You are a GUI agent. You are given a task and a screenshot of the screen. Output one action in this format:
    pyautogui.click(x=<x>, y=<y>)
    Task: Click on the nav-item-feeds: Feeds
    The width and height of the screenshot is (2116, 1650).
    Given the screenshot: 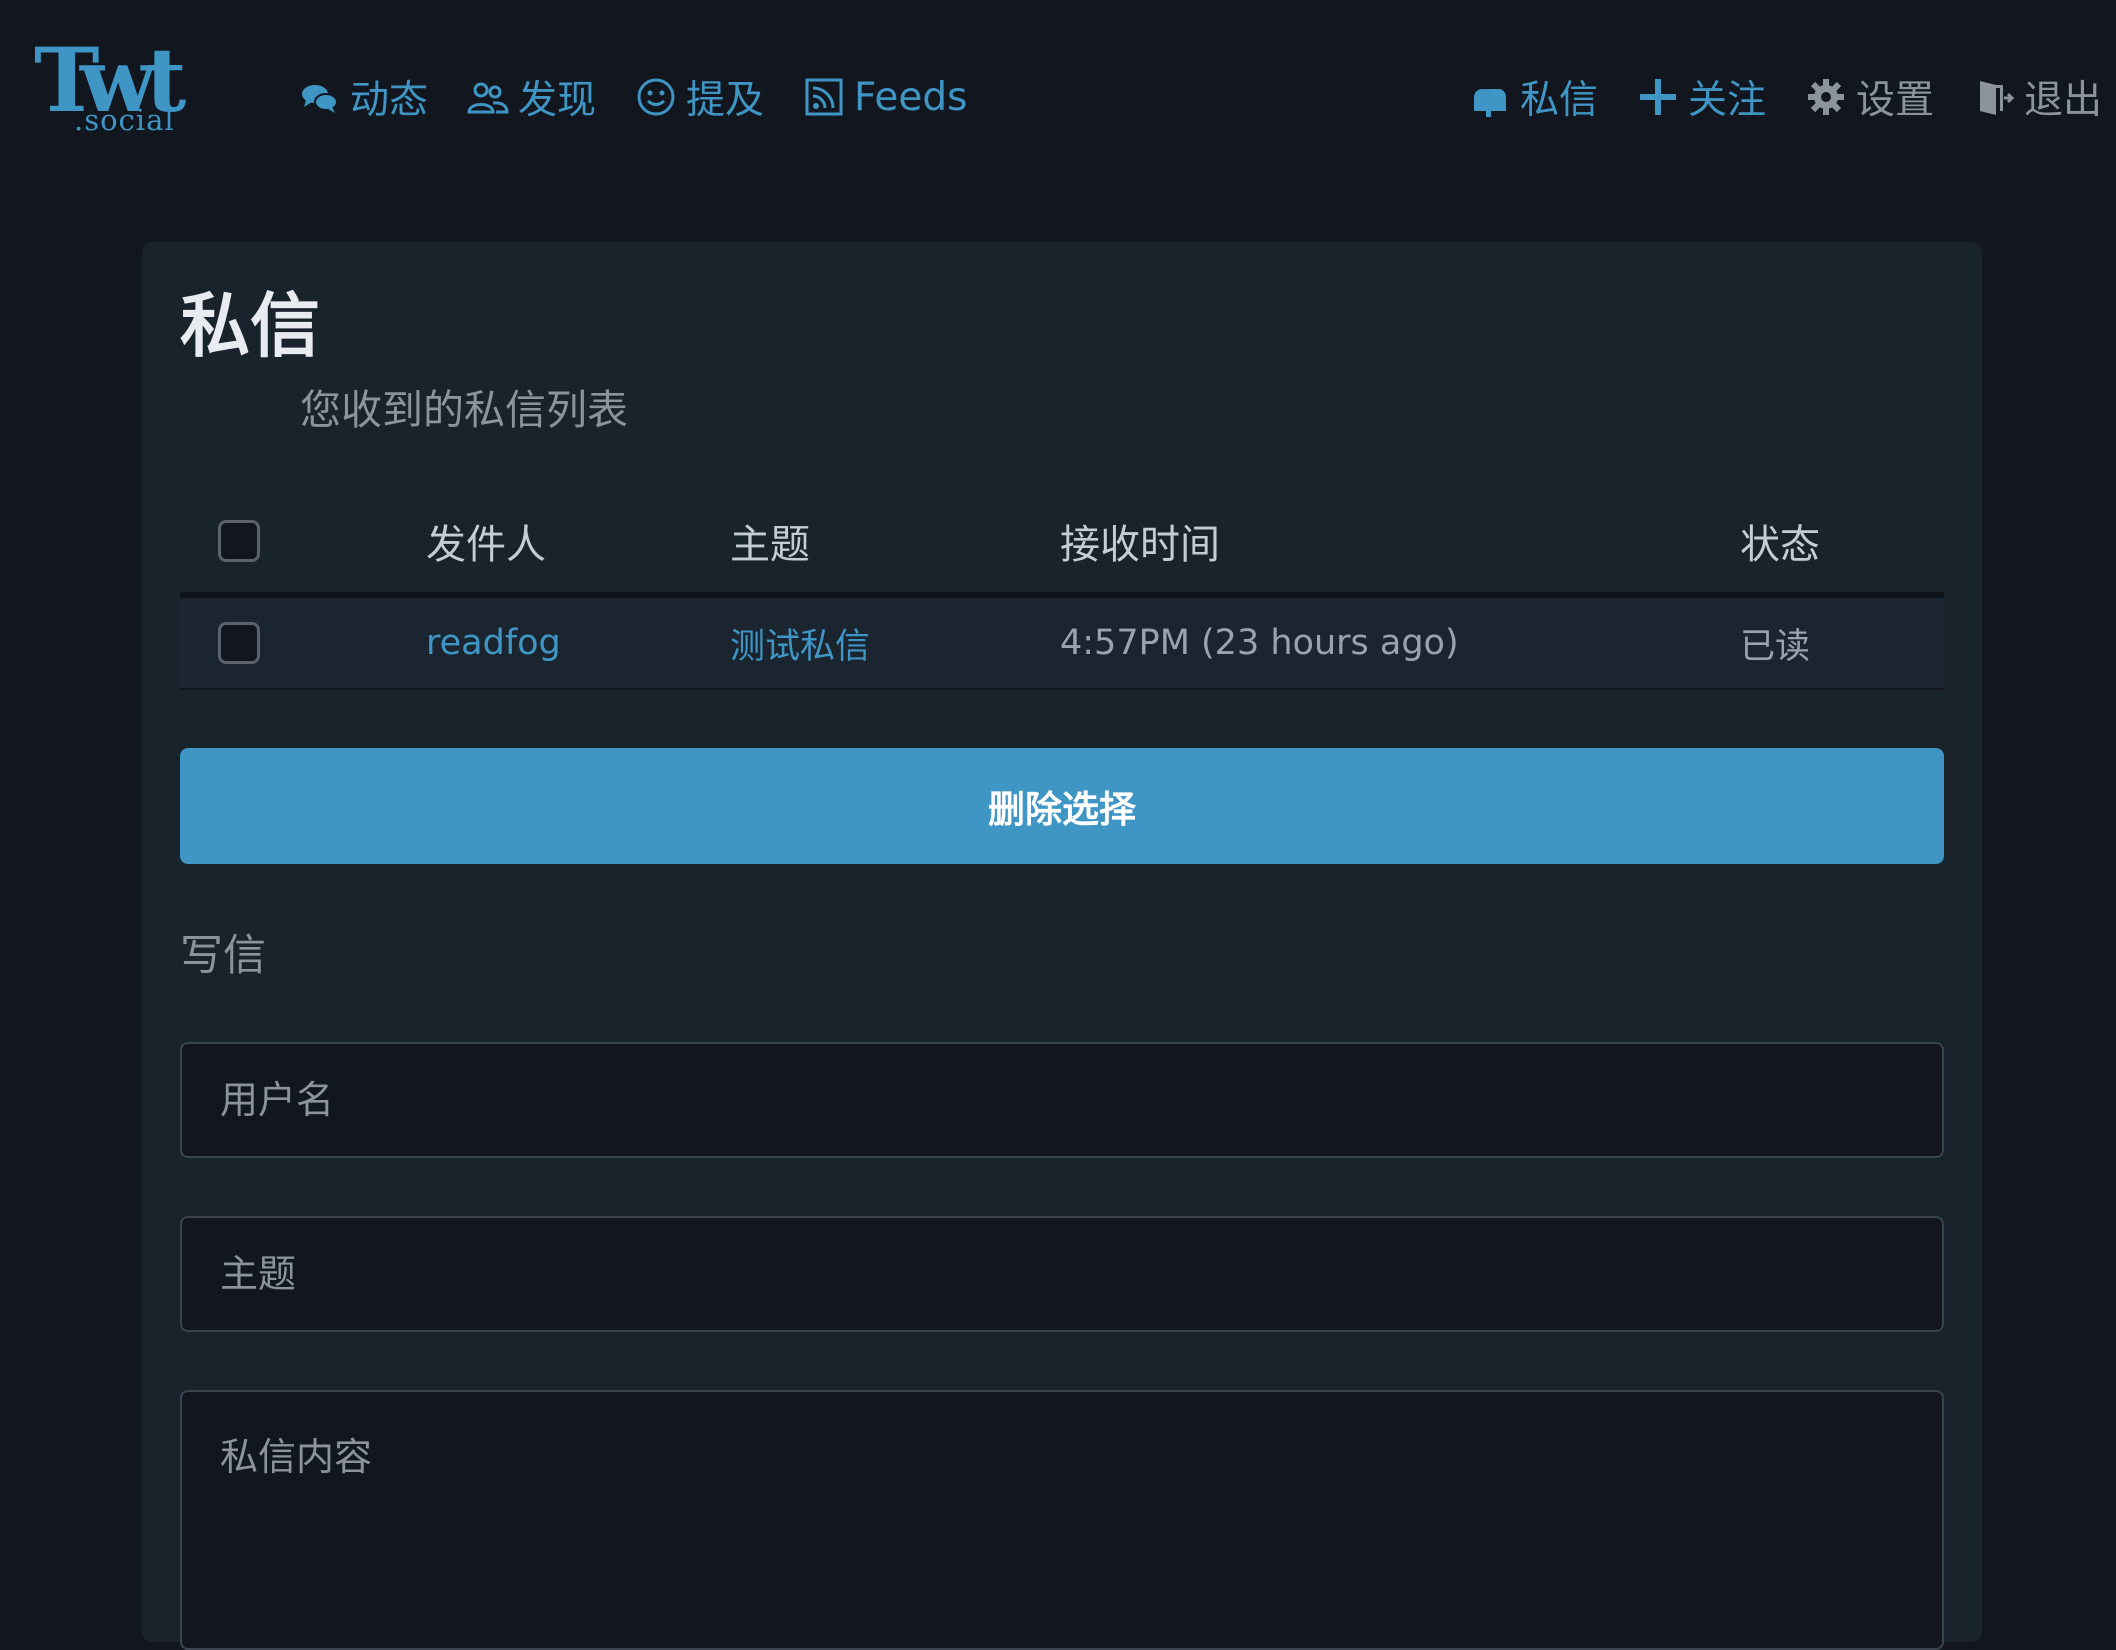 What is the action you would take?
    pyautogui.click(x=884, y=97)
    